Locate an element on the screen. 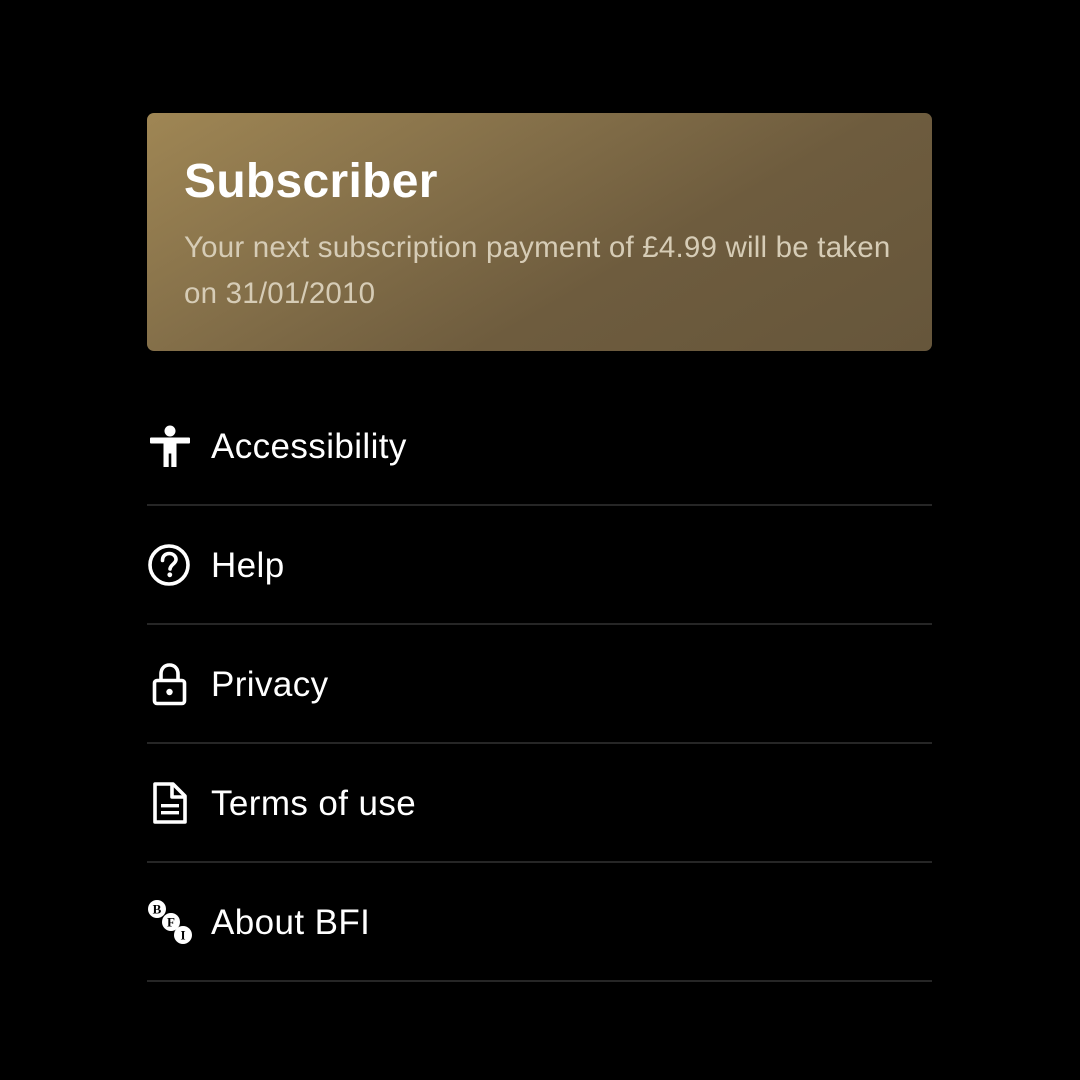  menu-item-privacy: Privacy is located at coordinates (539, 684).